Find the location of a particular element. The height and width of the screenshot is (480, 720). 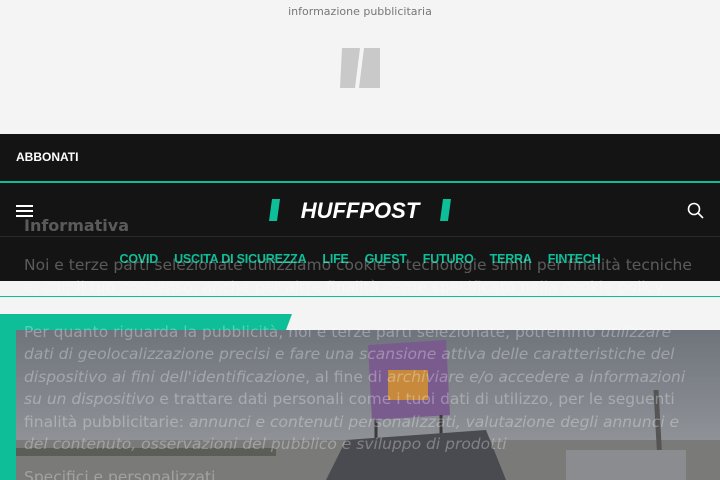

huffpost-logo: HUFFPOST is located at coordinates (360, 210).